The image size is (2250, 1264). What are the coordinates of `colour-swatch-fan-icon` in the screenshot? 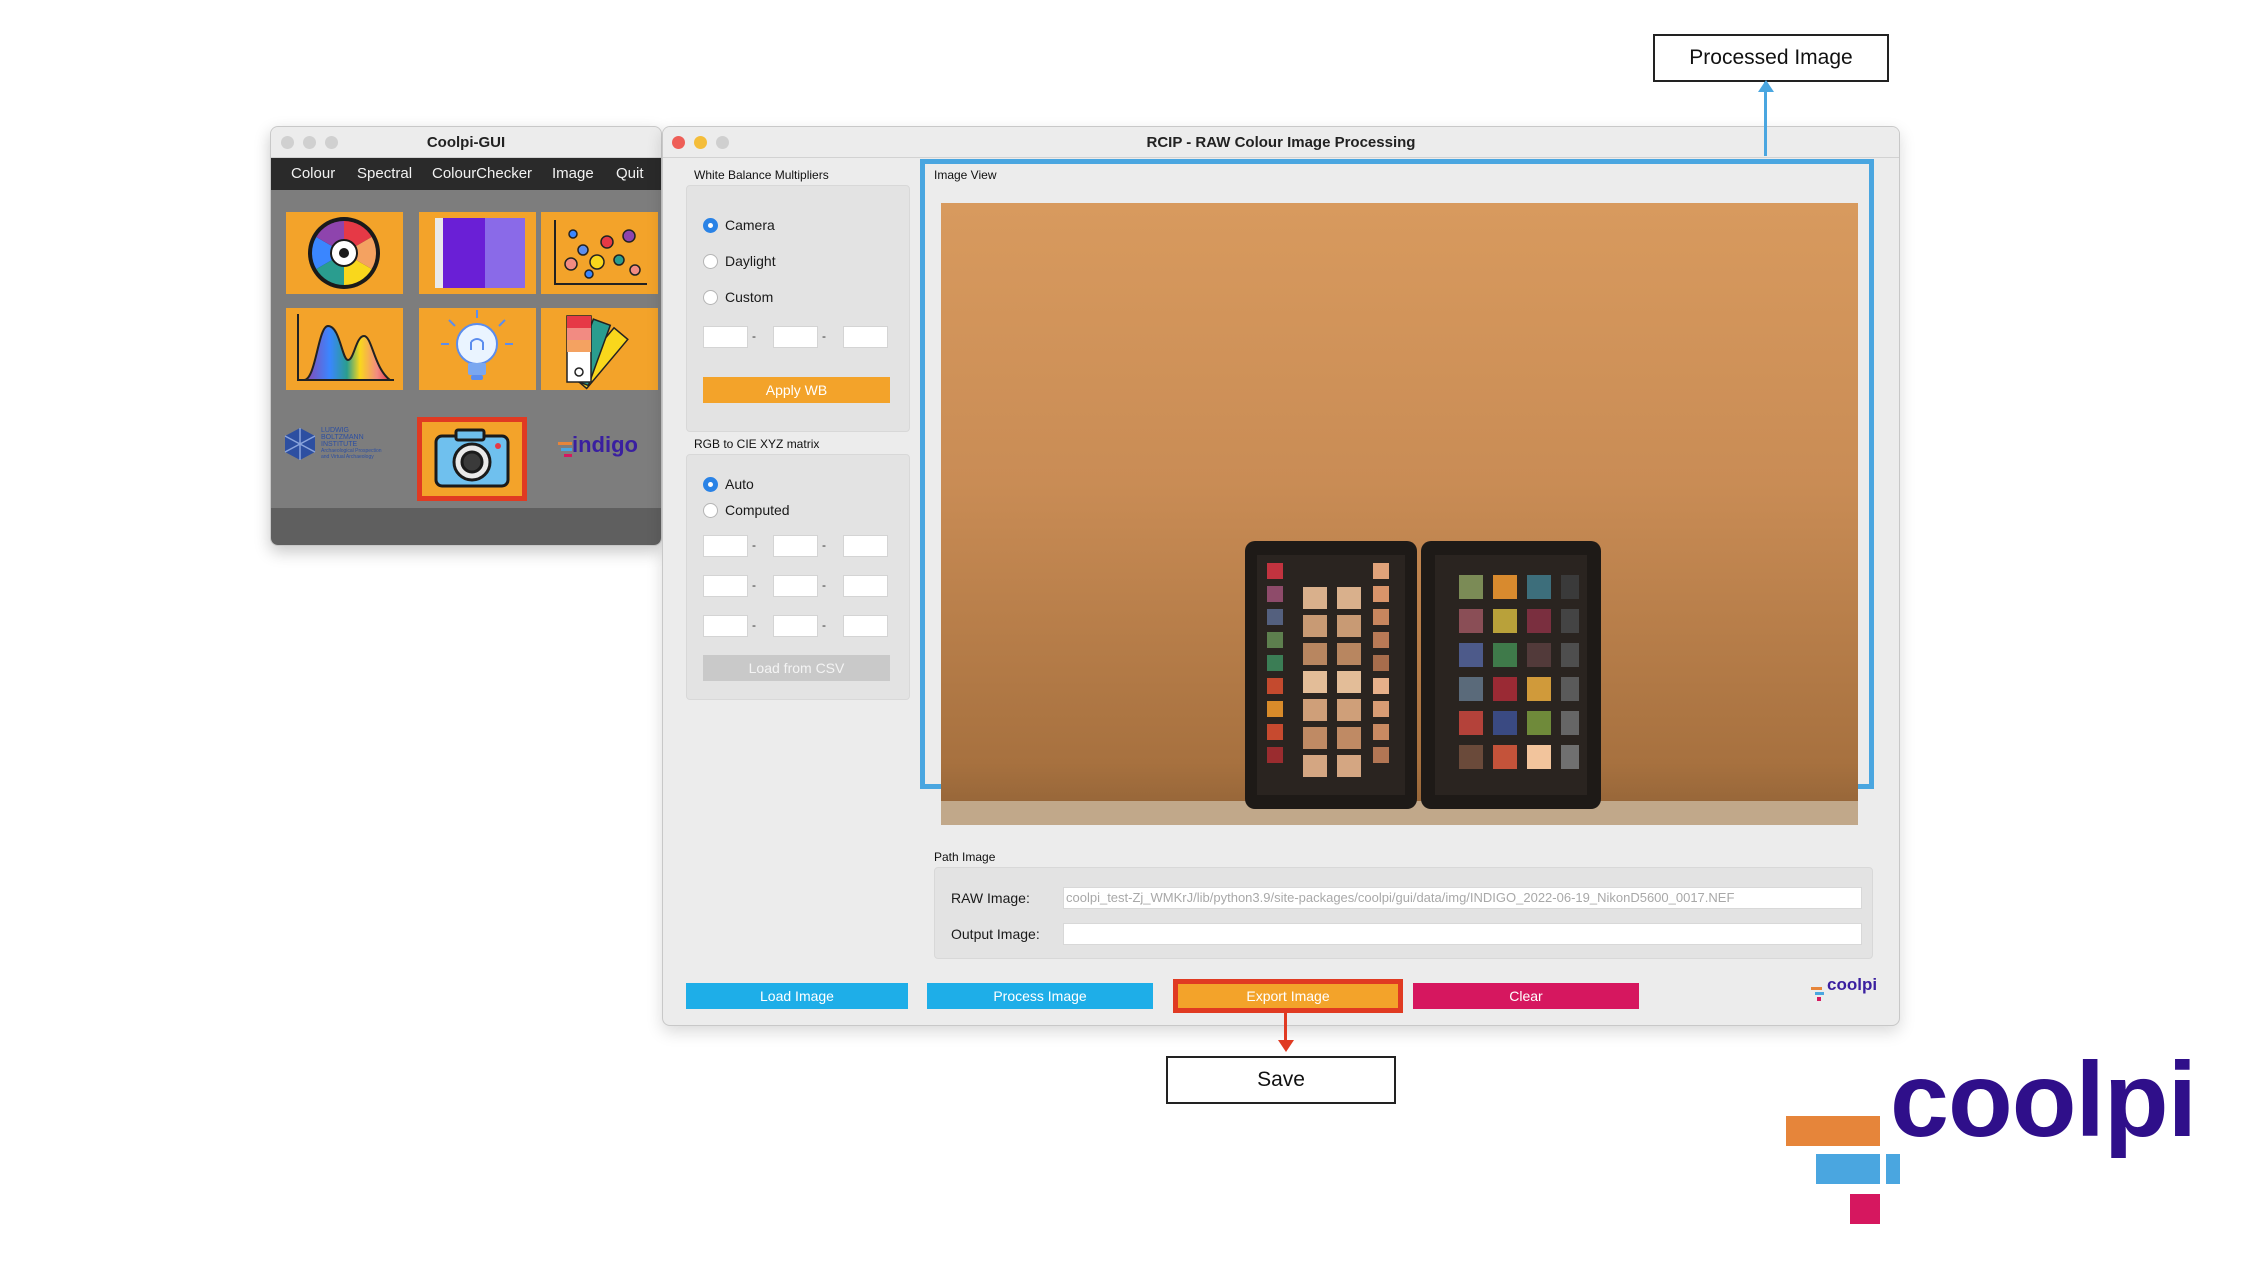 It's located at (597, 352).